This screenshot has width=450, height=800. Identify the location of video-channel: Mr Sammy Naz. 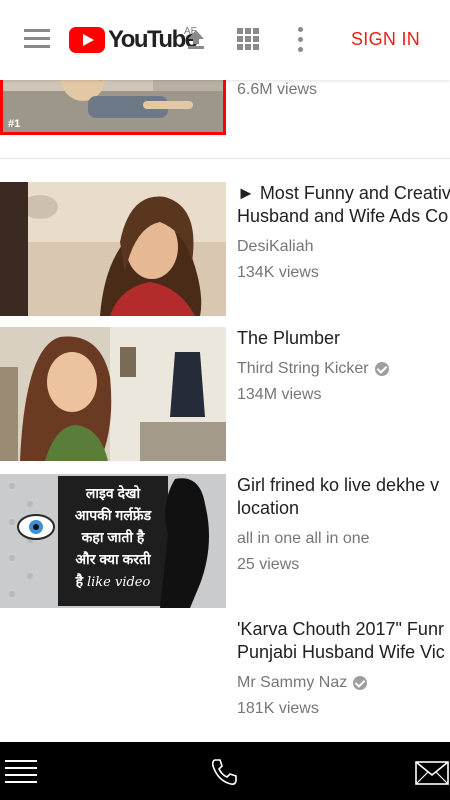
(343, 683).